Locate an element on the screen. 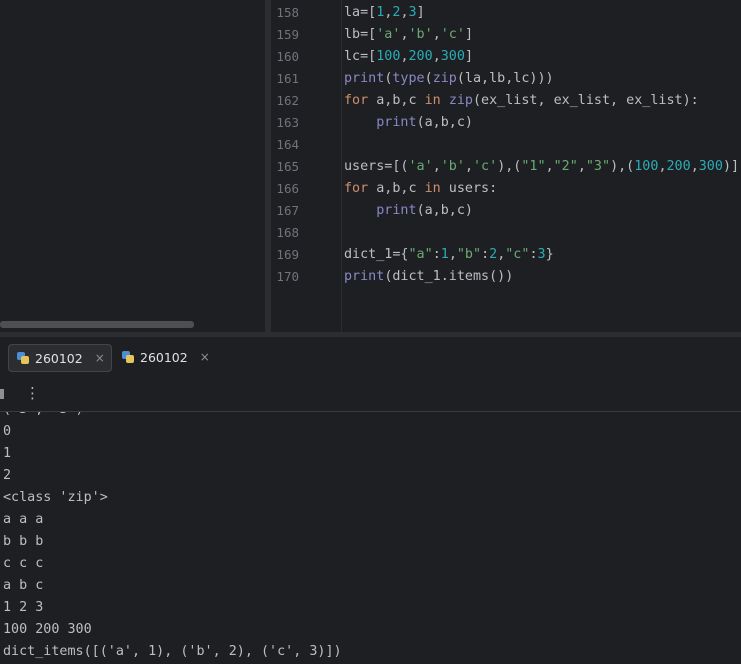 This screenshot has width=741, height=664. code-token: ( is located at coordinates (428, 78).